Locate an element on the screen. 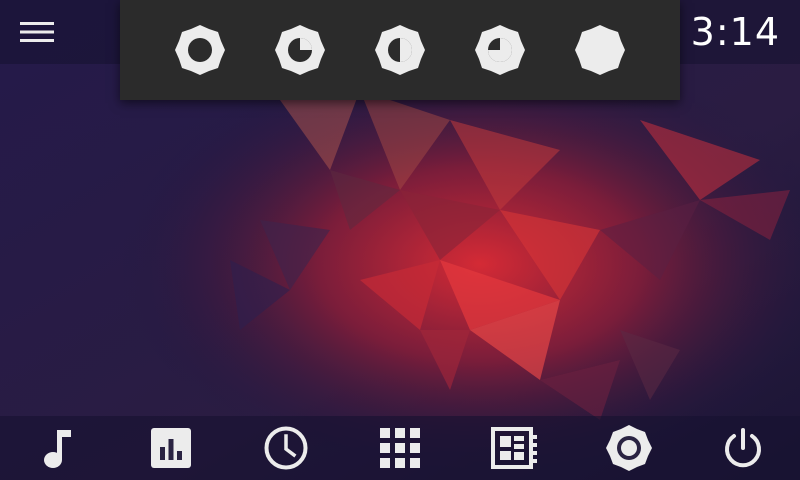 This screenshot has height=480, width=800. brightness-level-low is located at coordinates (200, 50).